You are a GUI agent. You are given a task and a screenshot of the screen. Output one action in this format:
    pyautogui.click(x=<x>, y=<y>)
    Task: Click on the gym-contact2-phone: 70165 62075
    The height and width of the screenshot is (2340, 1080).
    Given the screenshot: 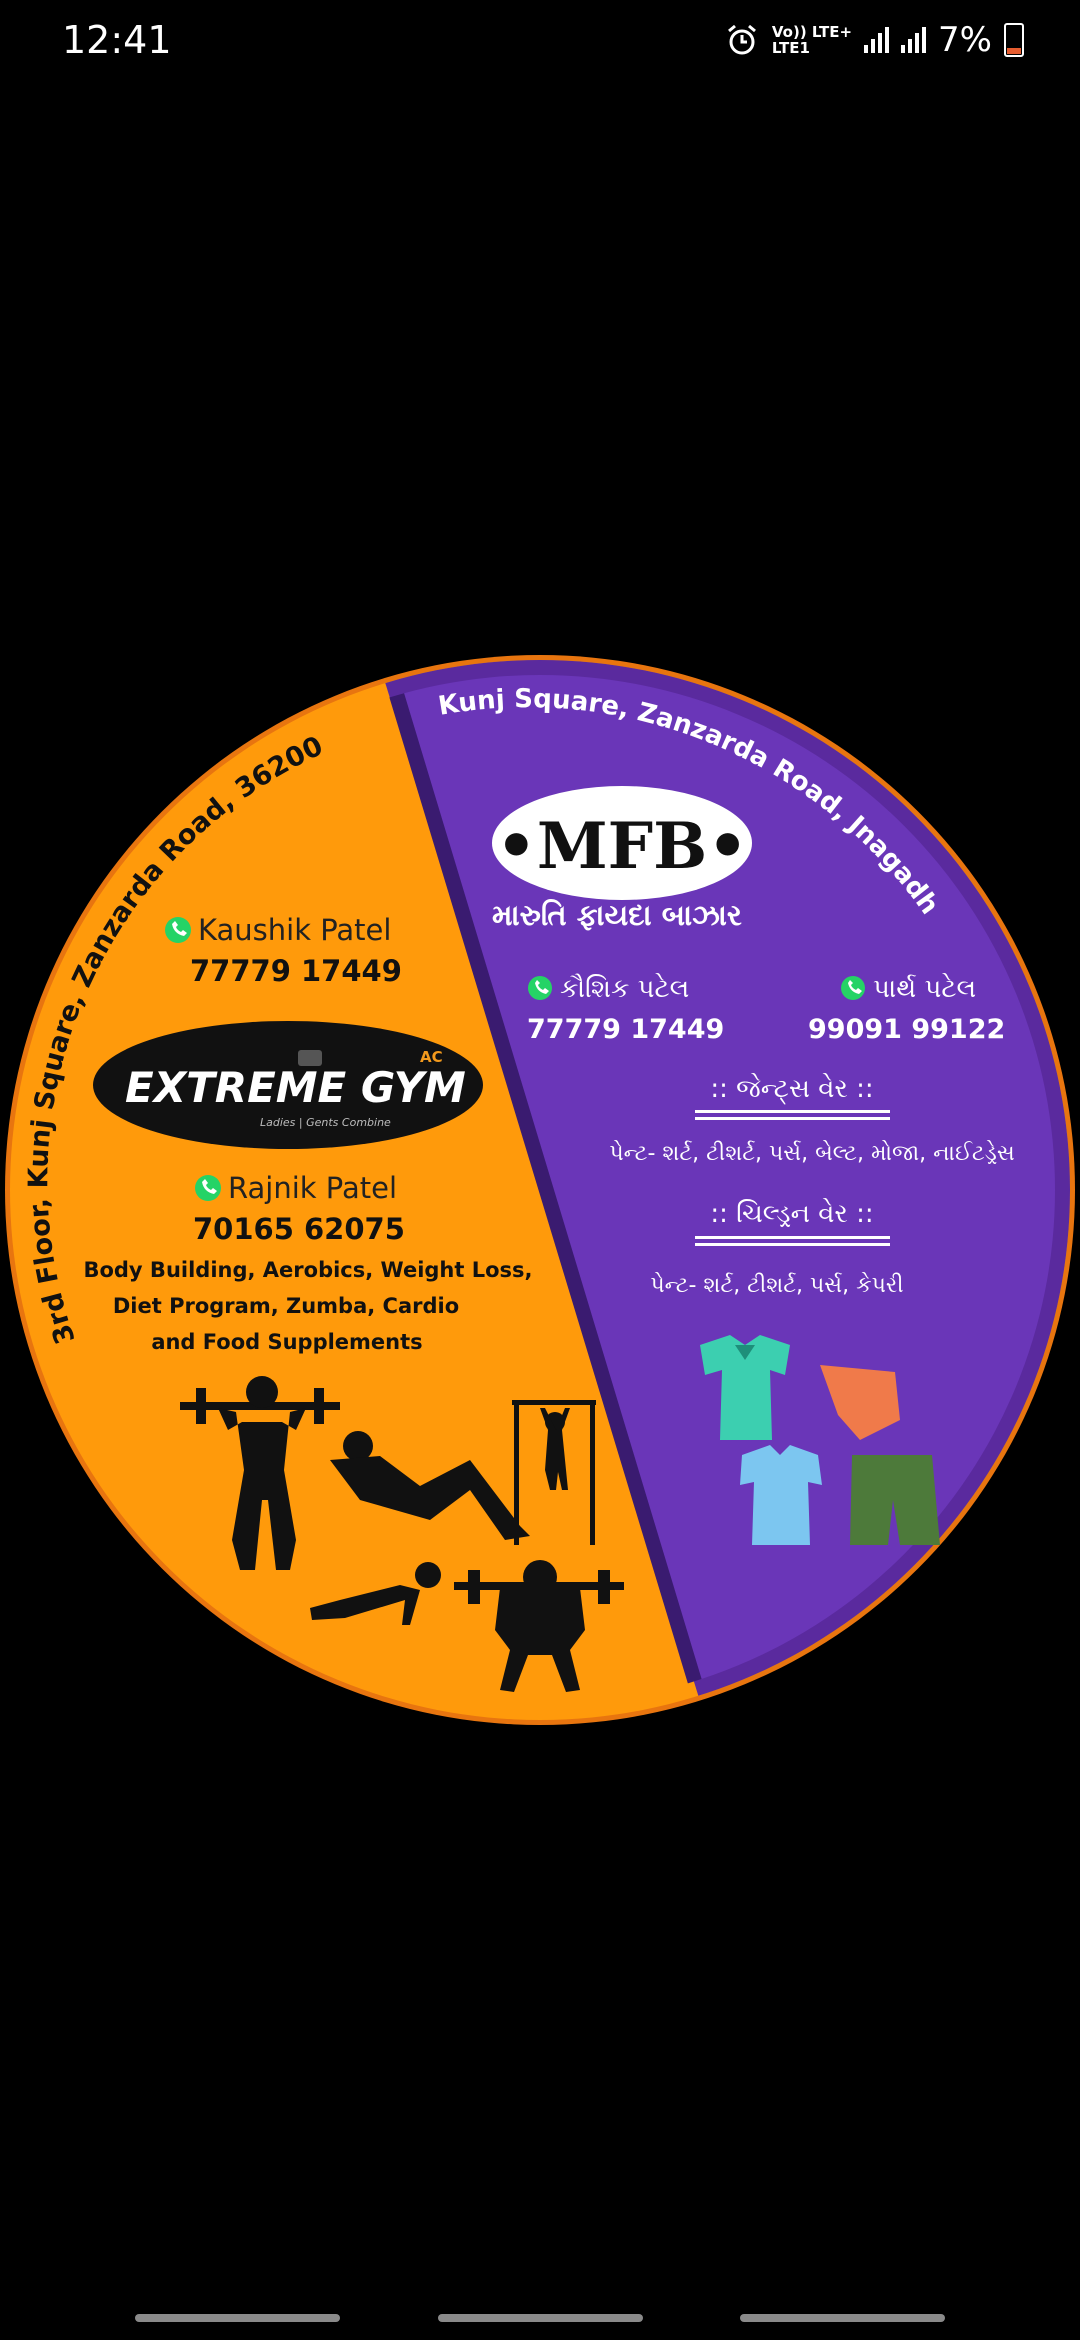 What is the action you would take?
    pyautogui.click(x=299, y=1229)
    